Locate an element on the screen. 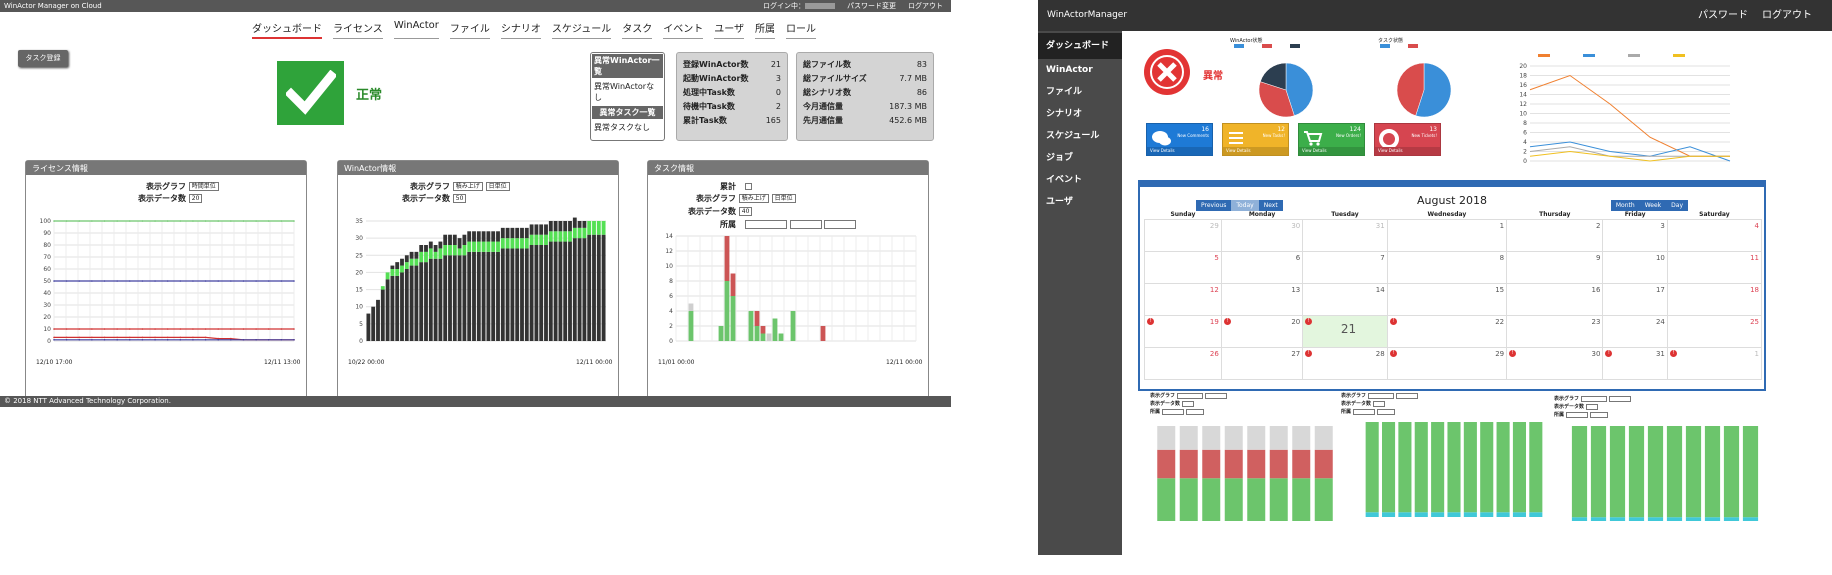 The image size is (1832, 575). summary-tile: 12 New Tasks! View Details is located at coordinates (1255, 139).